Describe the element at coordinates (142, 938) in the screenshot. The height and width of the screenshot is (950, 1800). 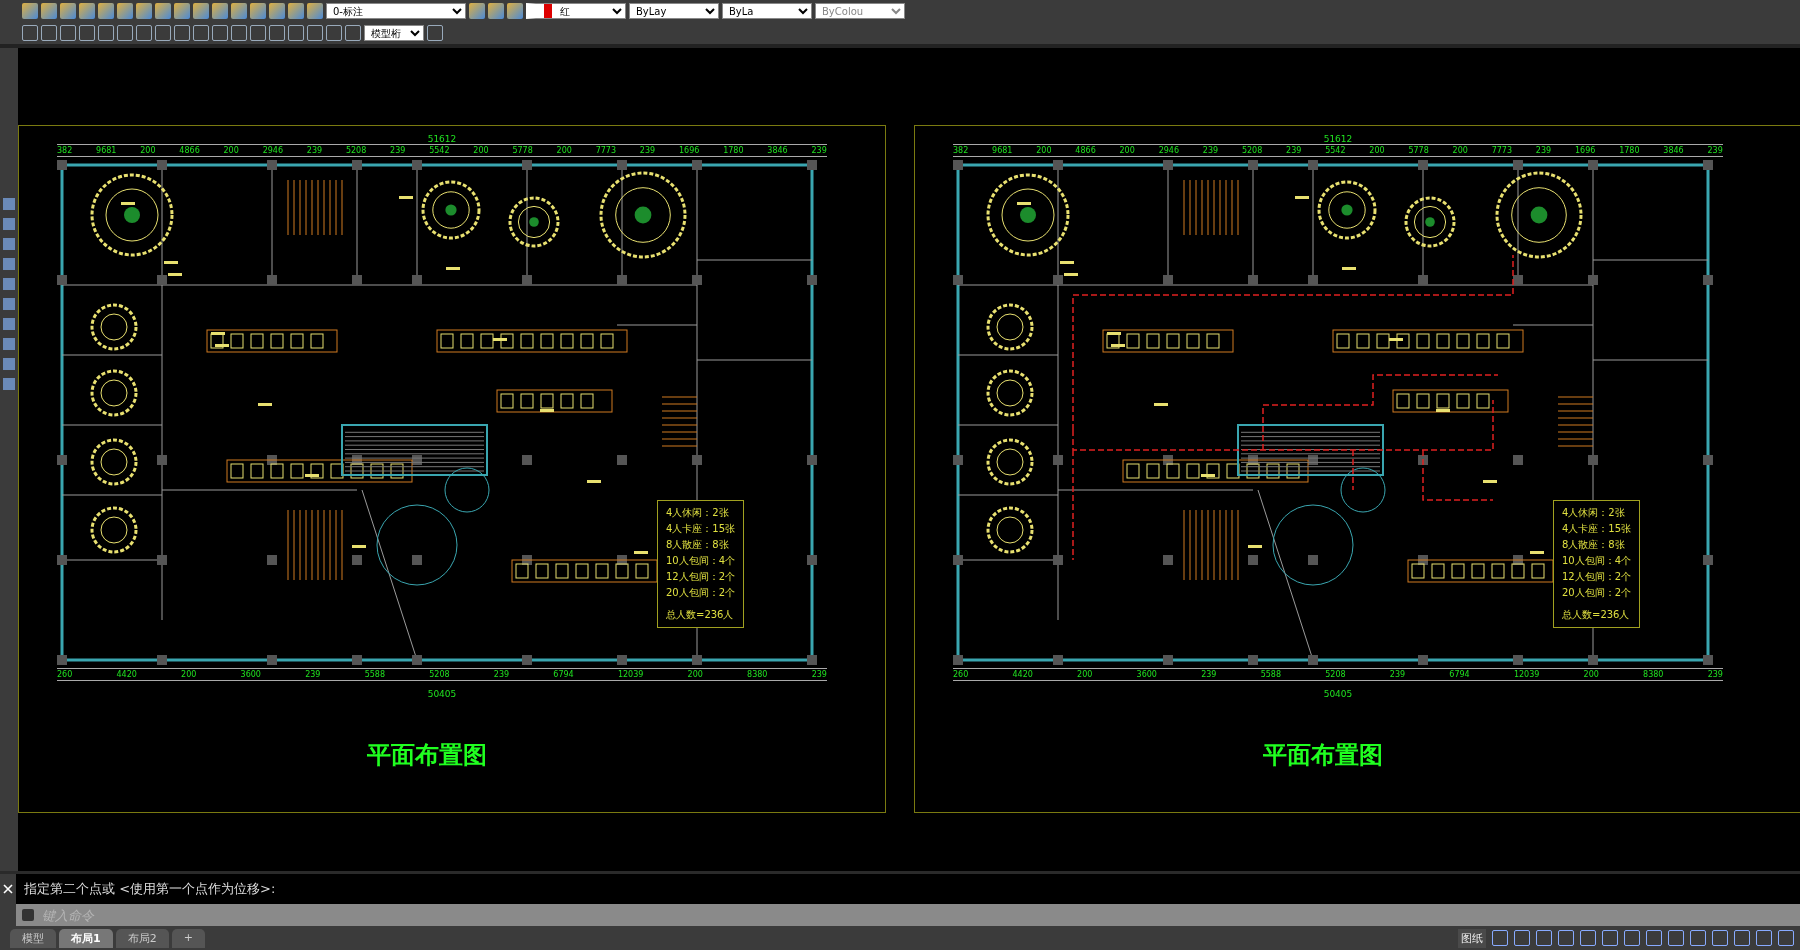
I see `layout-tab: 布局2` at that location.